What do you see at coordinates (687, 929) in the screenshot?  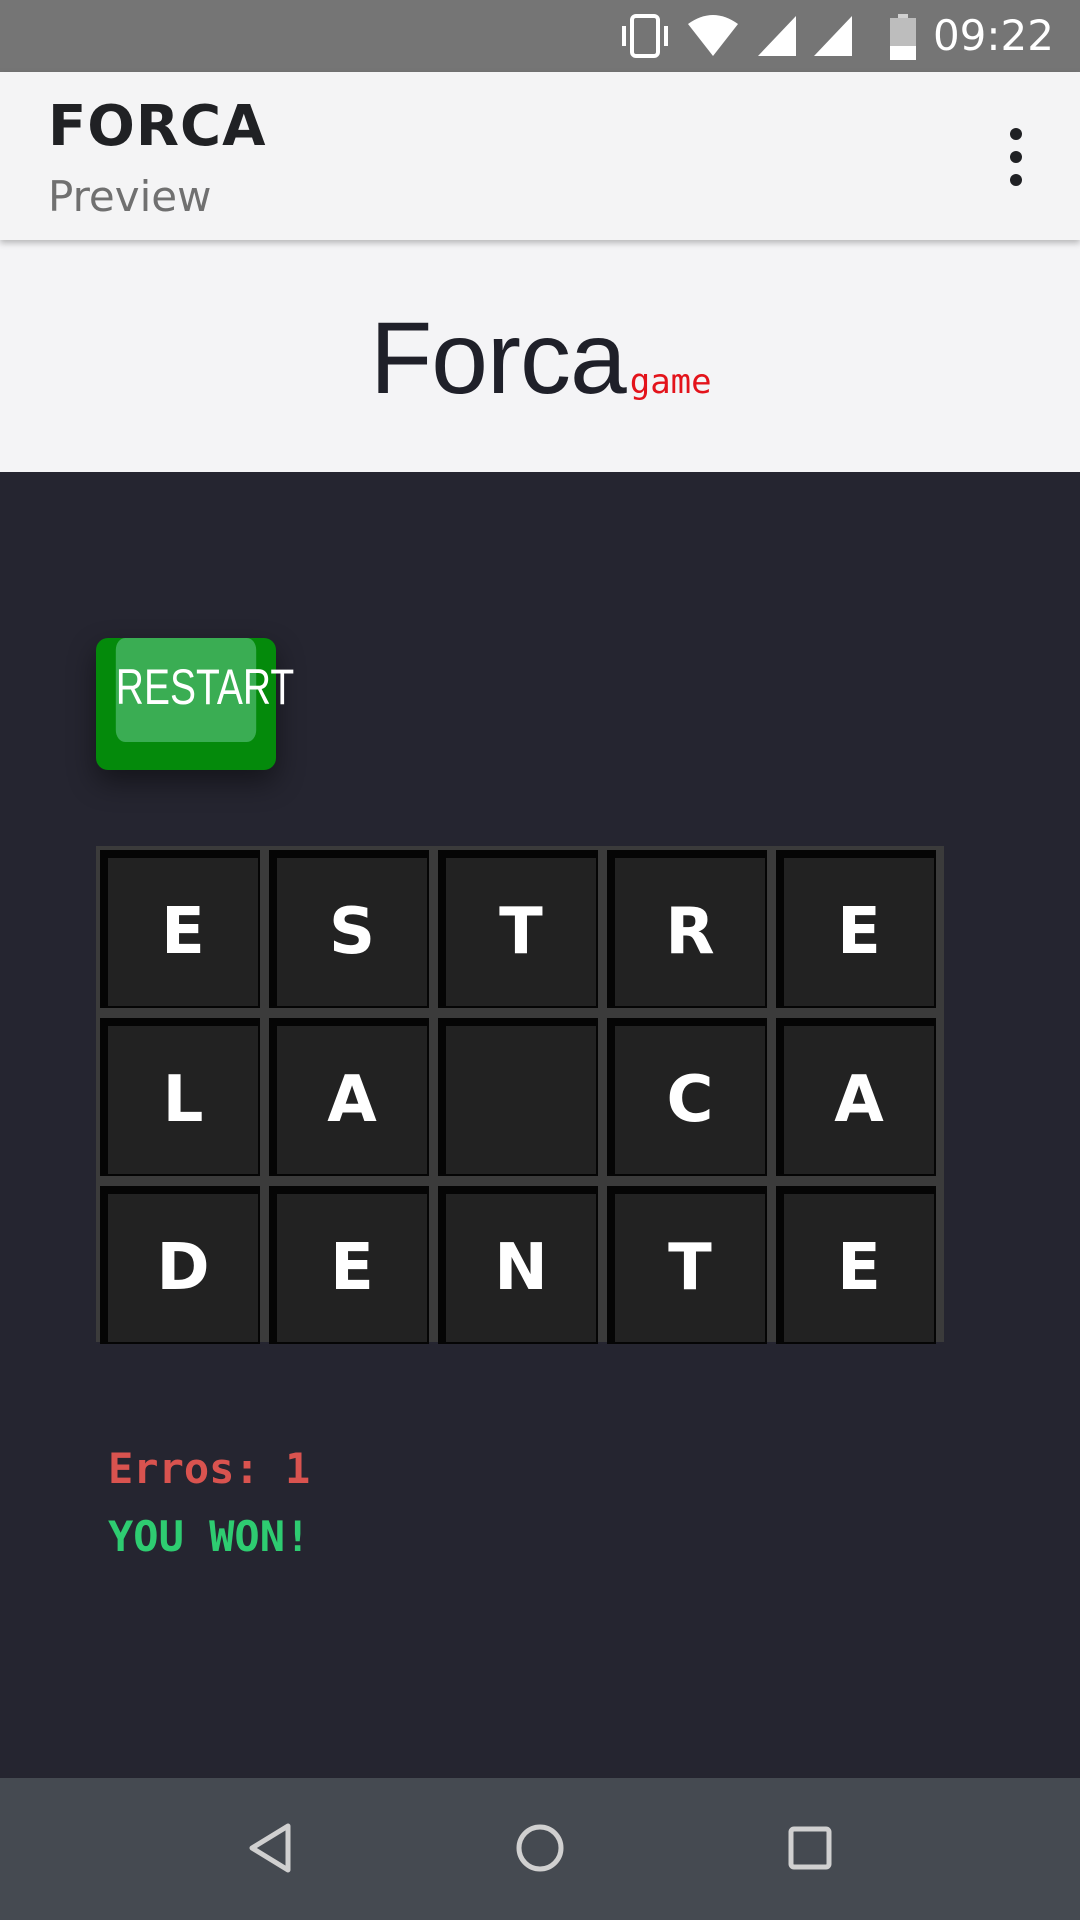 I see `letter-cell: R` at bounding box center [687, 929].